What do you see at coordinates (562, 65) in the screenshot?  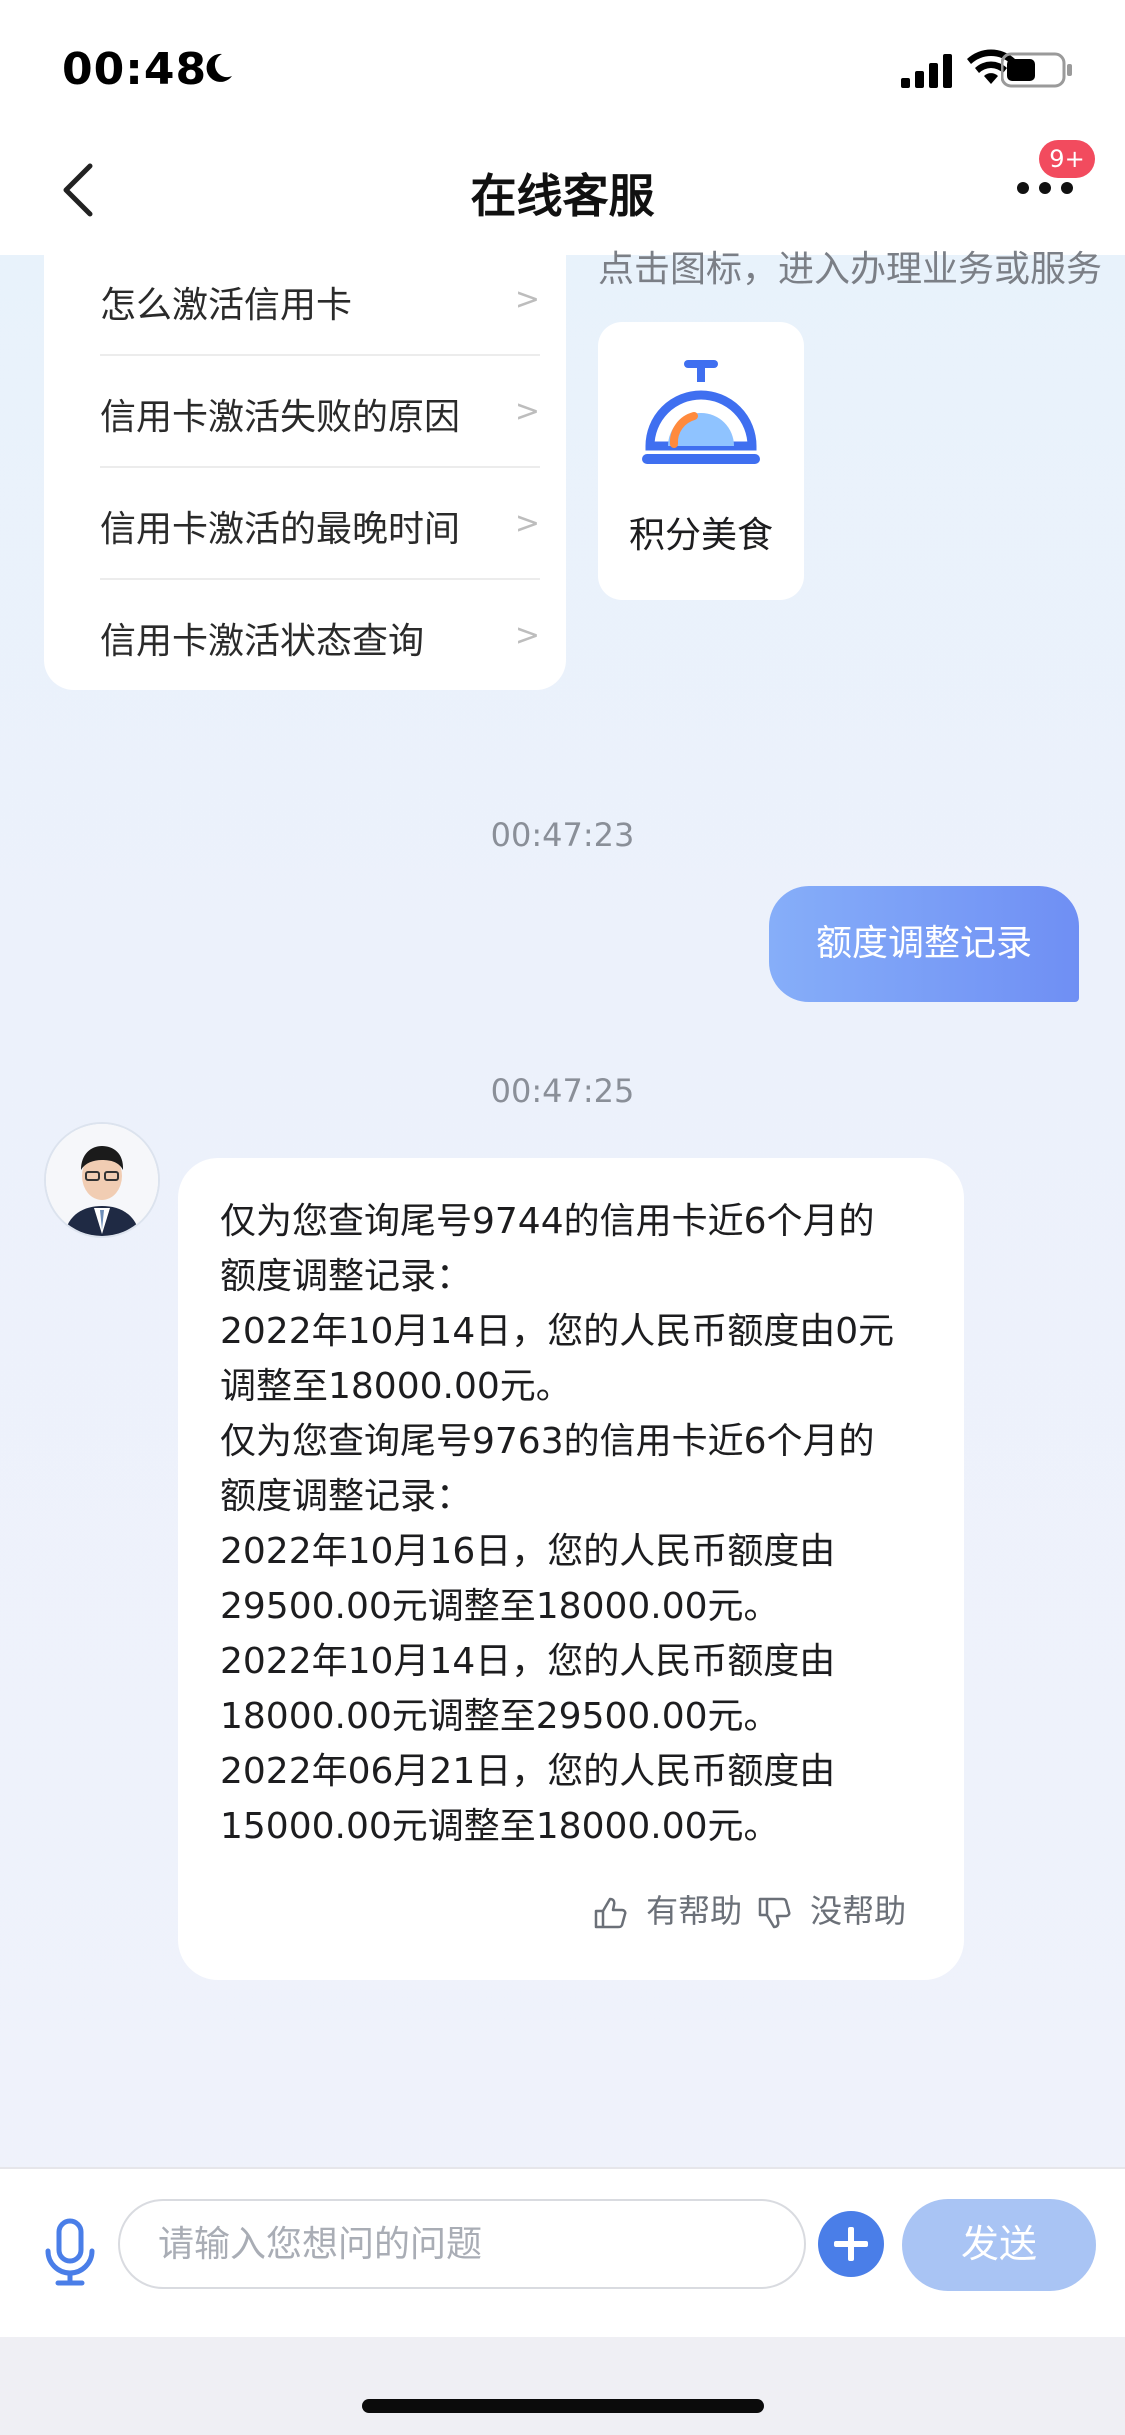 I see `status-bar: 00:48` at bounding box center [562, 65].